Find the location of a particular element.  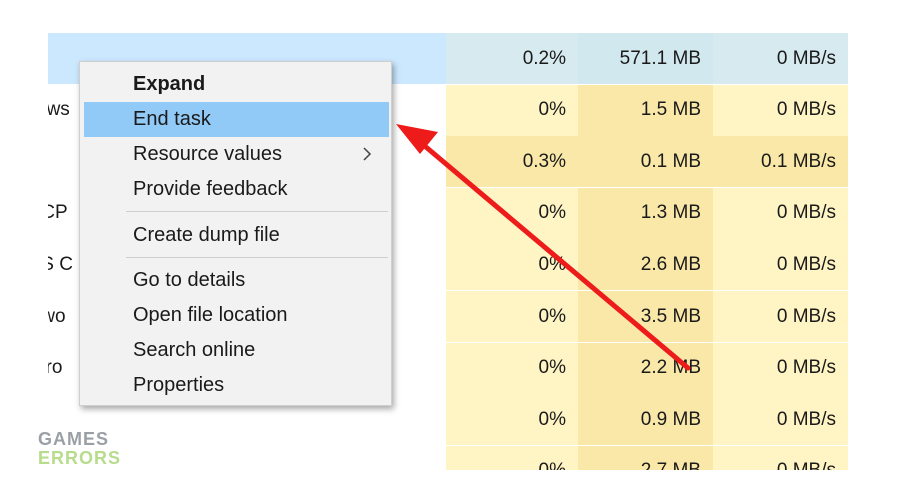

memory-cell: 2.6 MB is located at coordinates (645, 265).